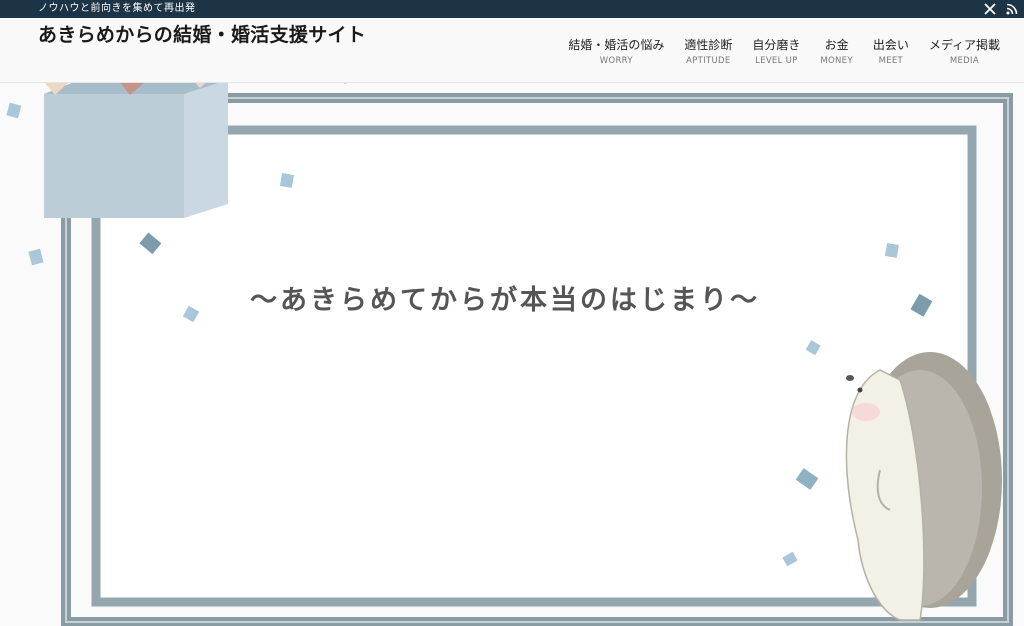 This screenshot has height=626, width=1024. What do you see at coordinates (616, 45) in the screenshot?
I see `nav-item-label: 結婚・婚活の悩み` at bounding box center [616, 45].